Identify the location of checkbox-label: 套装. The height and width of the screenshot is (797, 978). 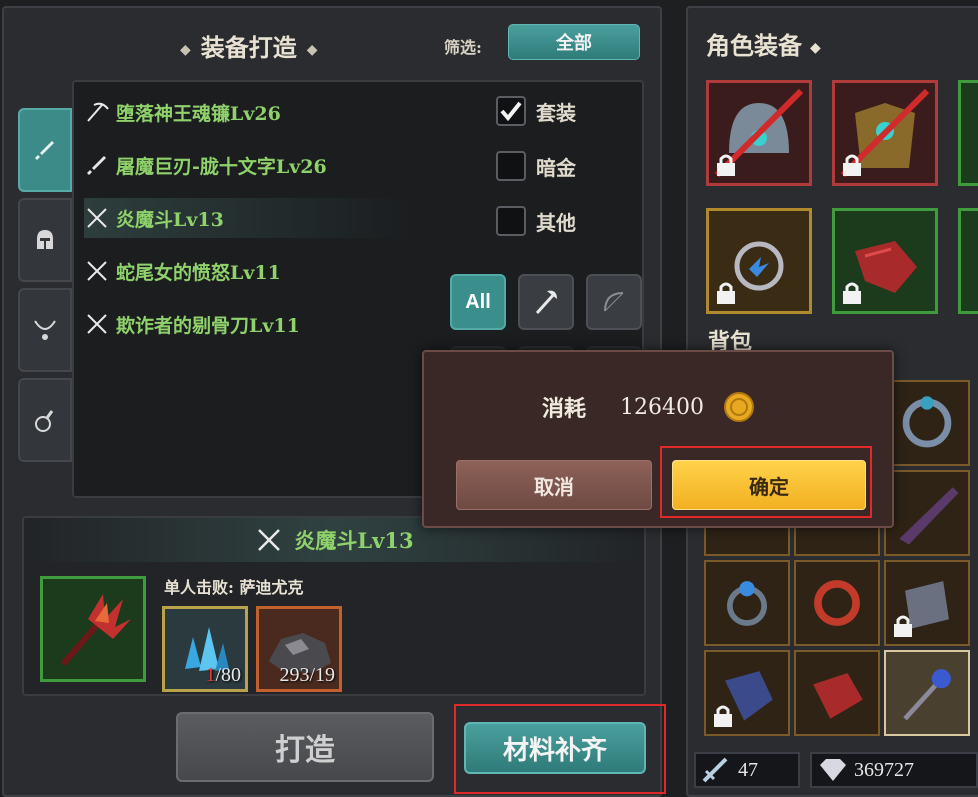
(556, 112).